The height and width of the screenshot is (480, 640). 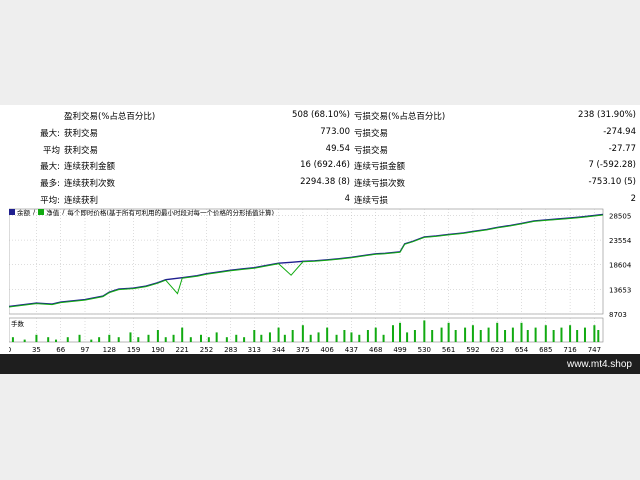 What do you see at coordinates (306, 330) in the screenshot?
I see `volume-plot-frame` at bounding box center [306, 330].